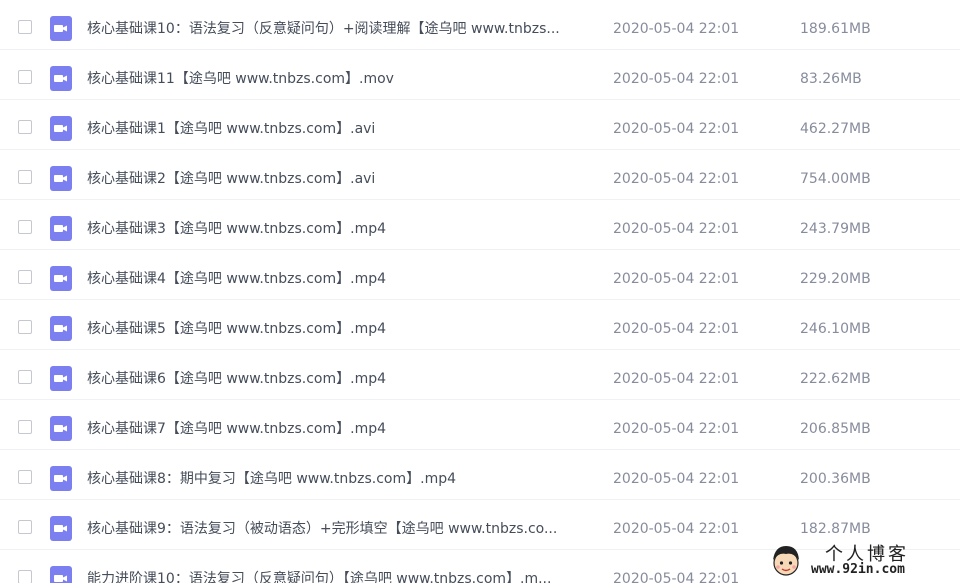 Image resolution: width=960 pixels, height=583 pixels. What do you see at coordinates (236, 275) in the screenshot?
I see `file-name: 核心基础课4【途乌吧 www.tnbzs.com】.mp4` at bounding box center [236, 275].